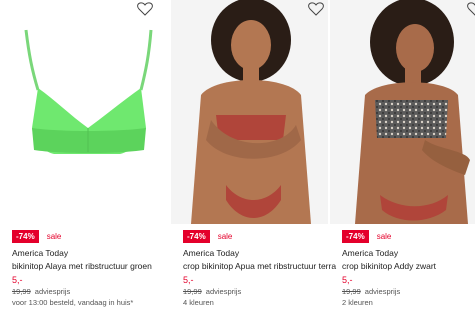  Describe the element at coordinates (357, 302) in the screenshot. I see `color-count: 2 kleuren` at that location.